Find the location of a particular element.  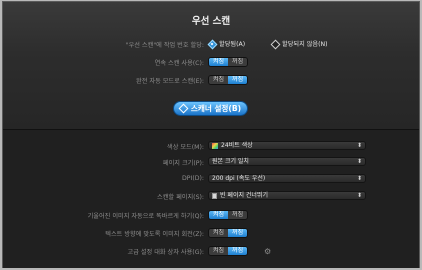

dpi-popup: 200 dpi (속도 우선) ⬍ is located at coordinates (287, 178).